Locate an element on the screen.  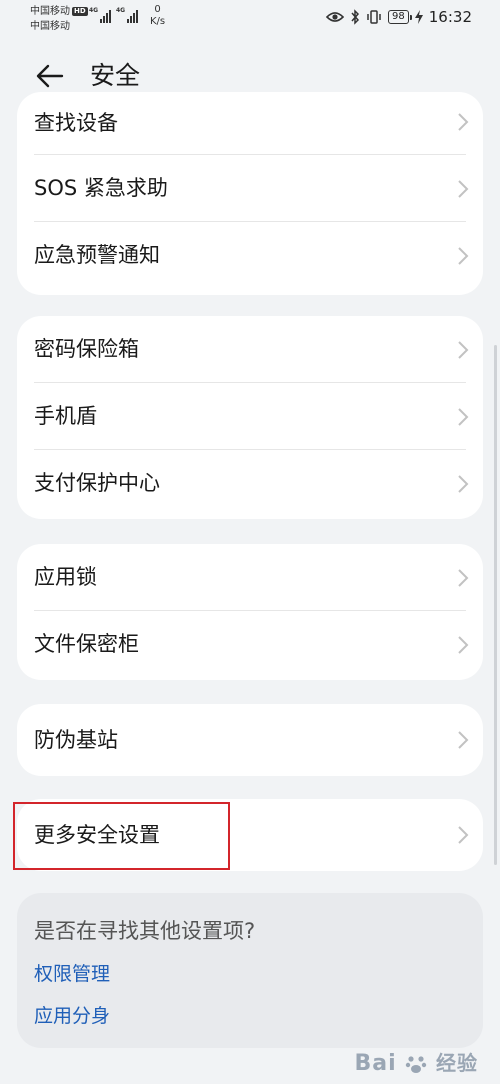
setting-label: 防伪基站 is located at coordinates (76, 740).